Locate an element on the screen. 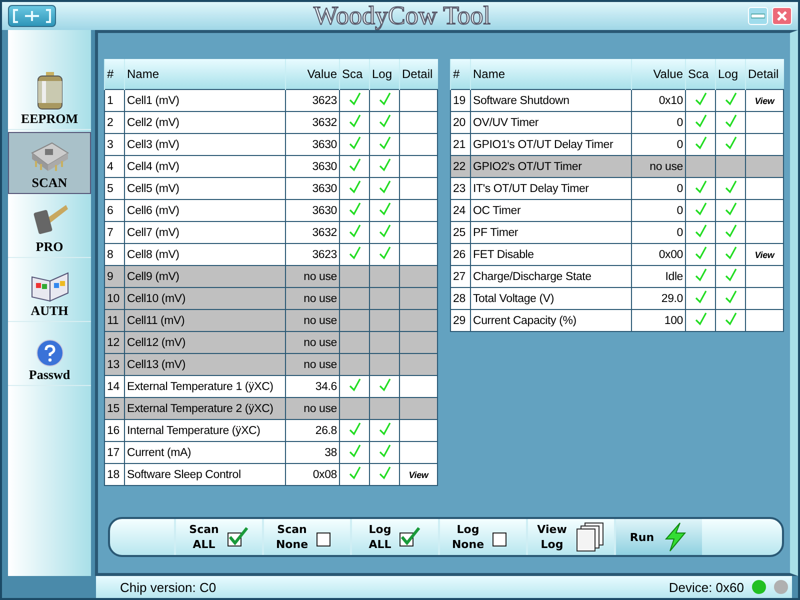 The width and height of the screenshot is (800, 600). sidebar-item: Passwd is located at coordinates (49, 355).